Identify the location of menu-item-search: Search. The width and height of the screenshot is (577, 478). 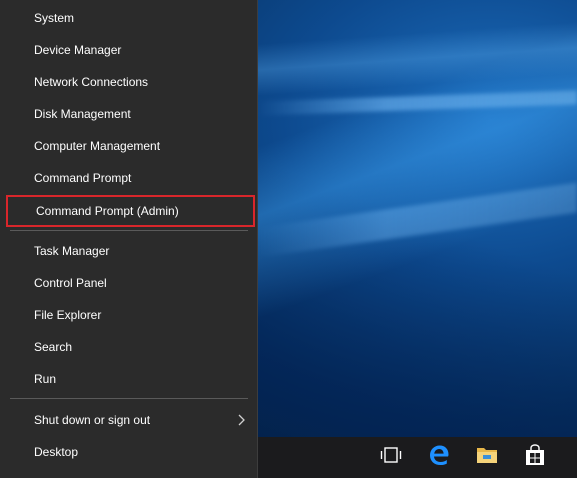
(129, 347).